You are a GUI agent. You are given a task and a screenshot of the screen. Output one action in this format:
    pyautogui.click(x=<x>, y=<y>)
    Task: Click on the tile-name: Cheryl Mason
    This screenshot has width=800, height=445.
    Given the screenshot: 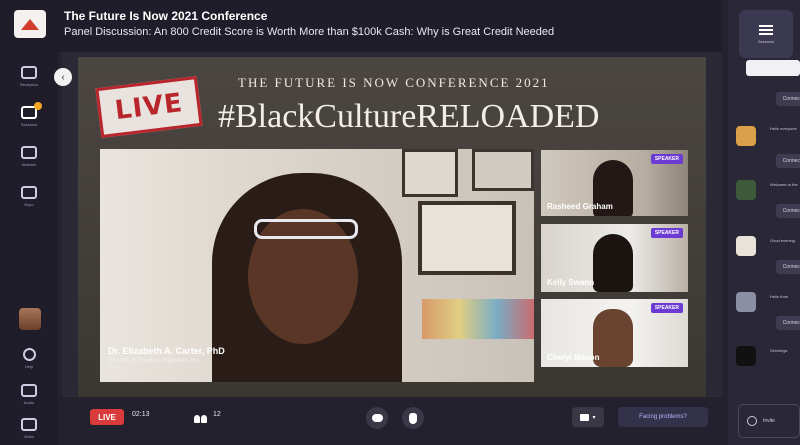 What is the action you would take?
    pyautogui.click(x=573, y=357)
    